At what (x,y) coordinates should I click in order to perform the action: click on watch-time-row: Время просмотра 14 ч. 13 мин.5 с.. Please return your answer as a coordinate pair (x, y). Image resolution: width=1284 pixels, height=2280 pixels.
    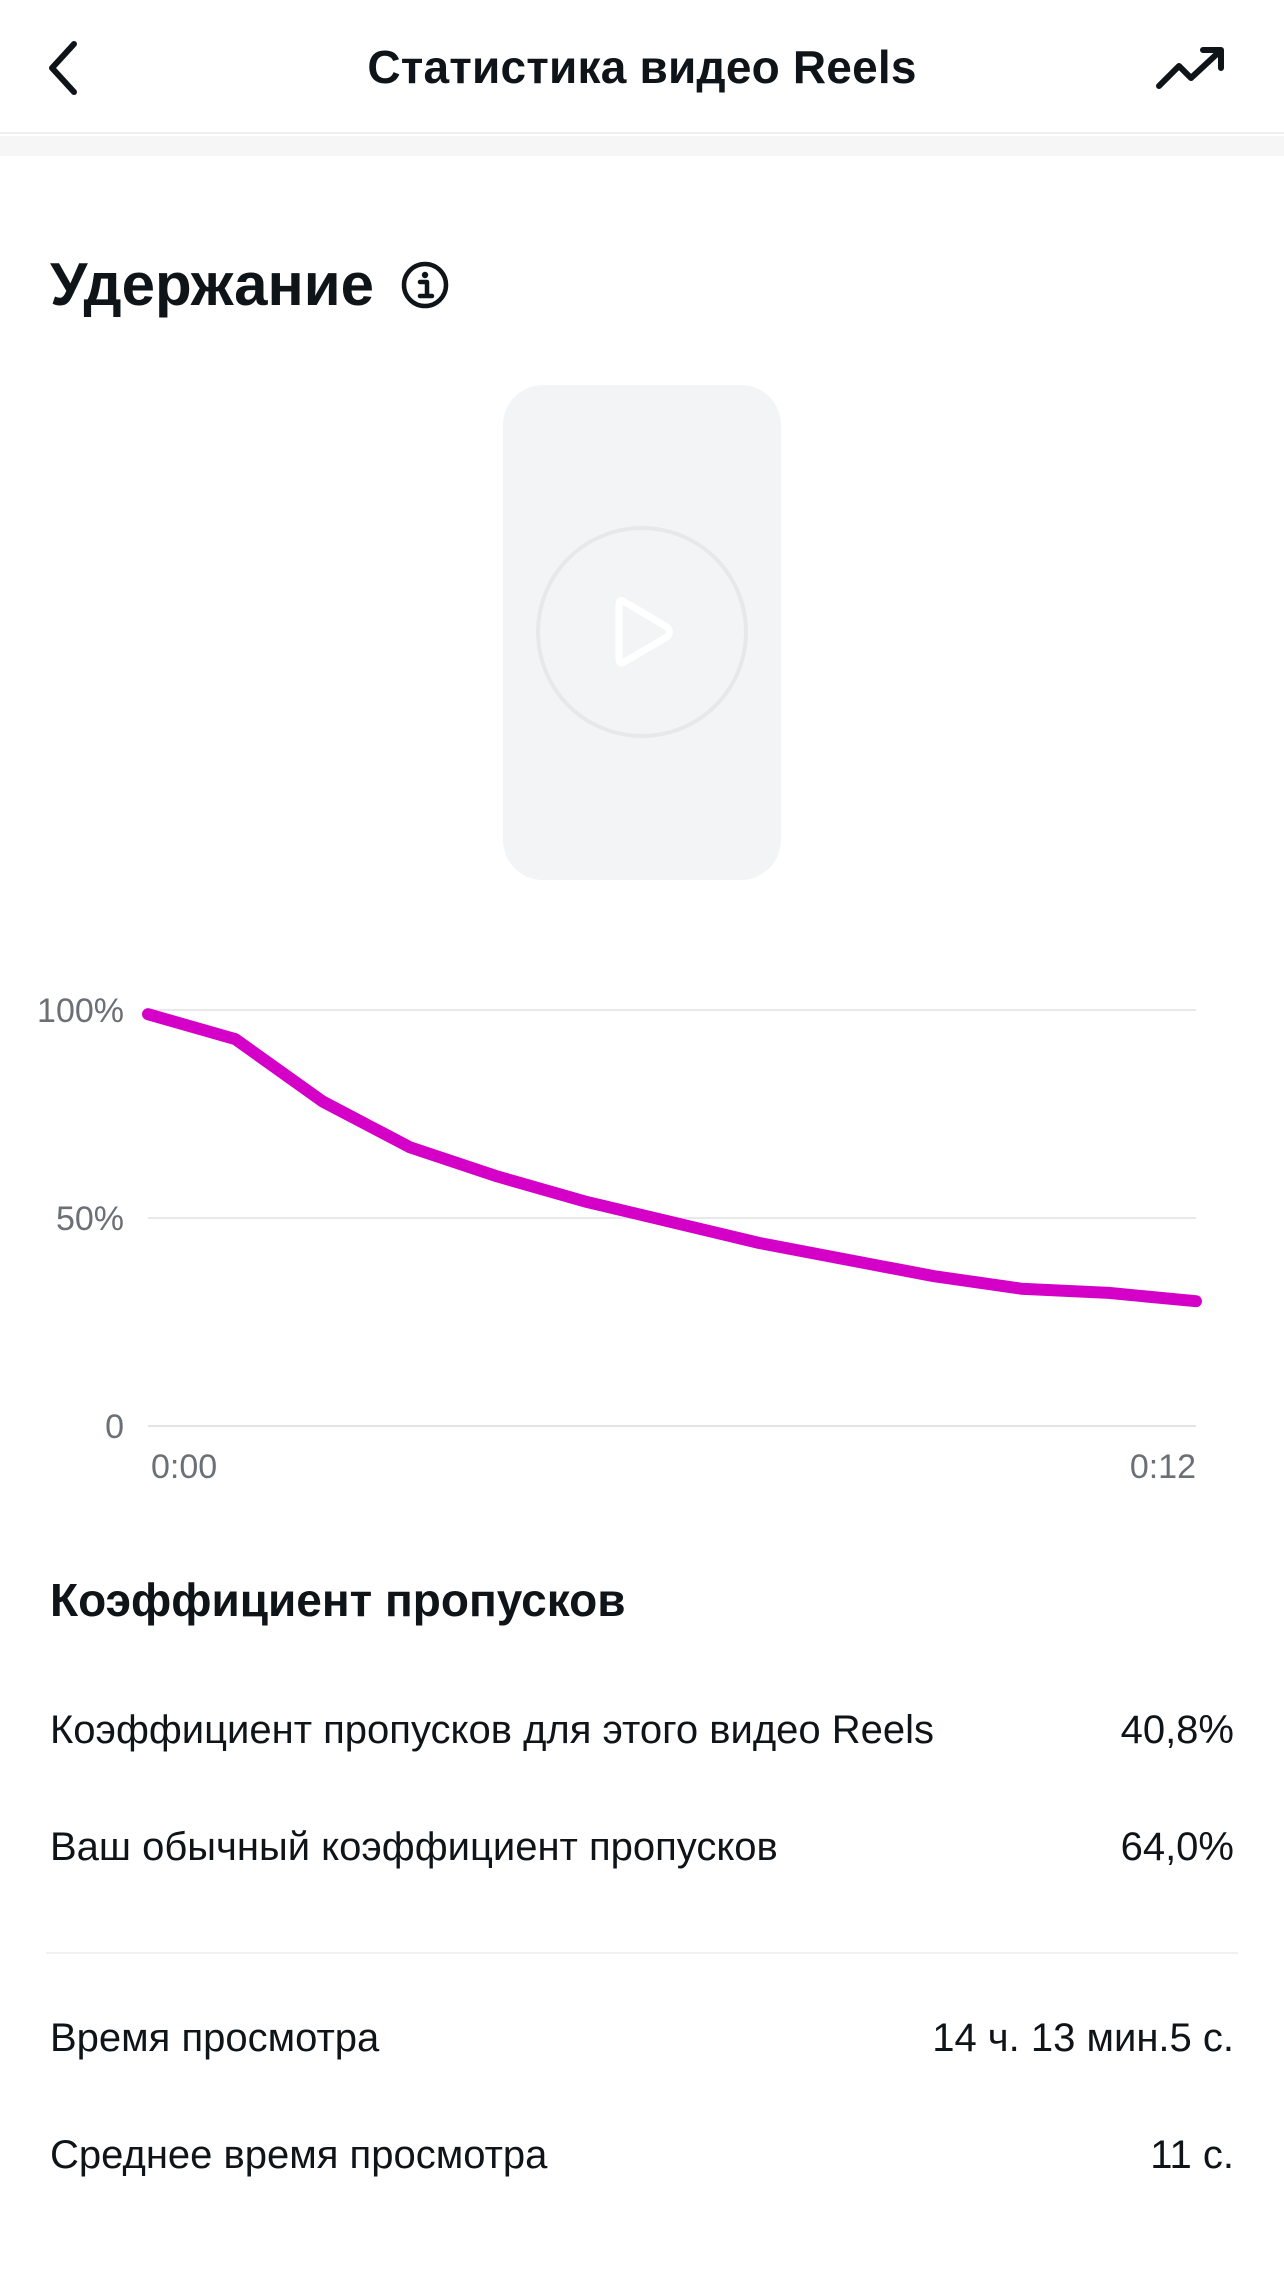
    Looking at the image, I should click on (642, 2038).